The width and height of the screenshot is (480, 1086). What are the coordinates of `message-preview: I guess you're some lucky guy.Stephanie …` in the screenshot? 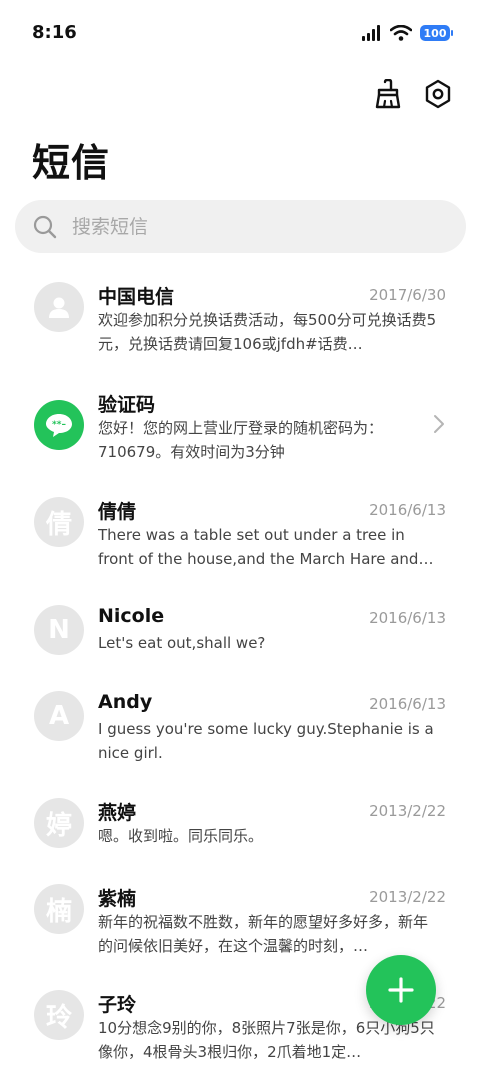 It's located at (266, 741).